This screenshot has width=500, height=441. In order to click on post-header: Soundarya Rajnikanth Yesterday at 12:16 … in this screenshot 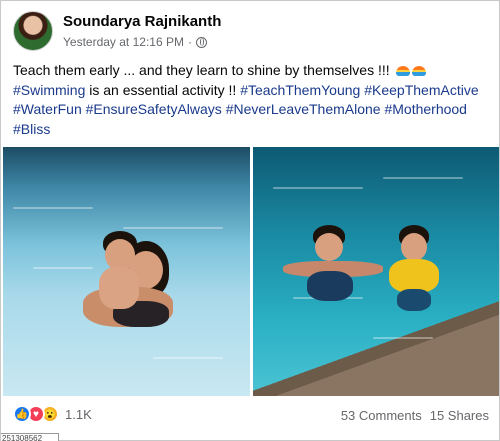, I will do `click(251, 33)`.